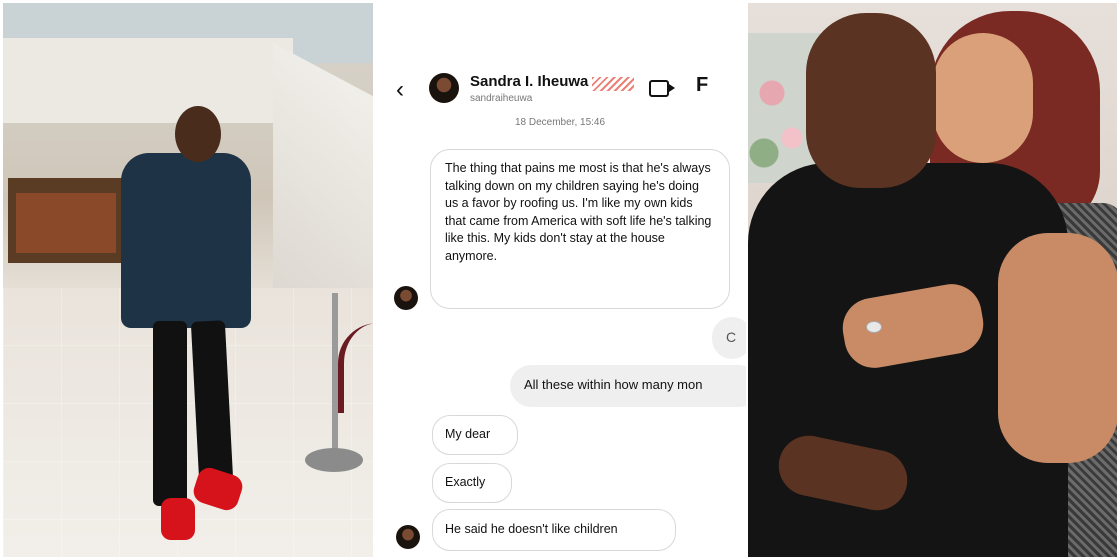 The width and height of the screenshot is (1120, 560). What do you see at coordinates (472, 483) in the screenshot?
I see `received-message: Exactly` at bounding box center [472, 483].